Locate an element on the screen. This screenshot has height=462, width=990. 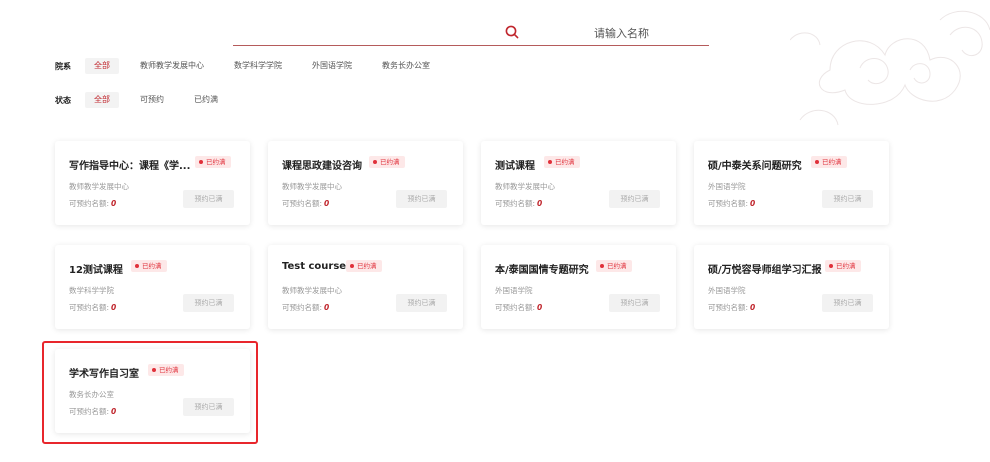
cloud-pattern-decoration is located at coordinates (890, 68).